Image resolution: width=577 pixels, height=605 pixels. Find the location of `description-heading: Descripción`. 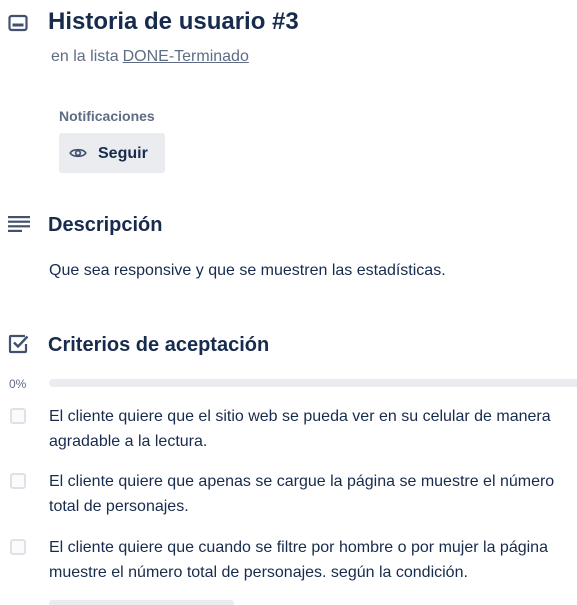

description-heading: Descripción is located at coordinates (105, 225).